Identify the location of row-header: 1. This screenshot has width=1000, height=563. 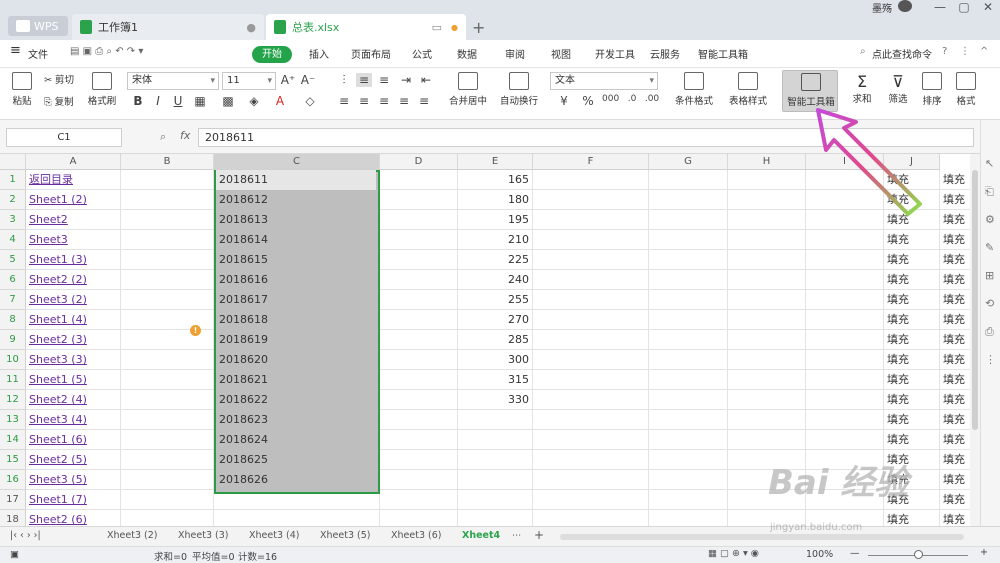
(13, 180).